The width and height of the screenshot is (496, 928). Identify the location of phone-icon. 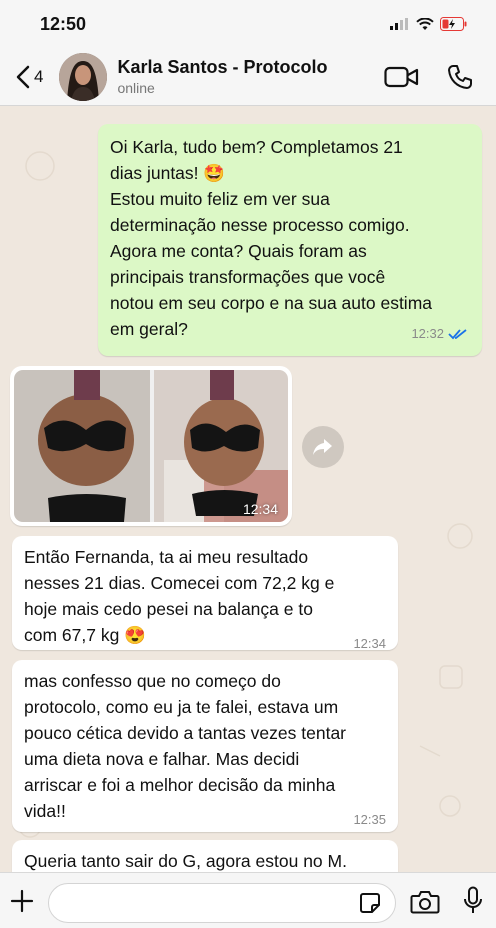
(460, 76).